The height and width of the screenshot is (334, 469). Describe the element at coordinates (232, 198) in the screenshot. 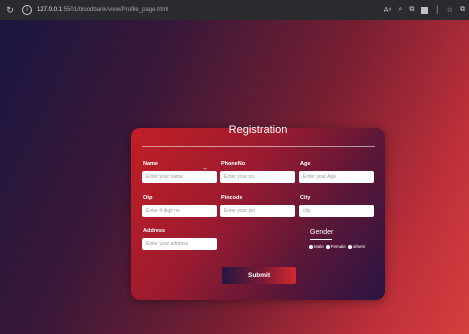

I see `pincode-label: Pincode` at that location.